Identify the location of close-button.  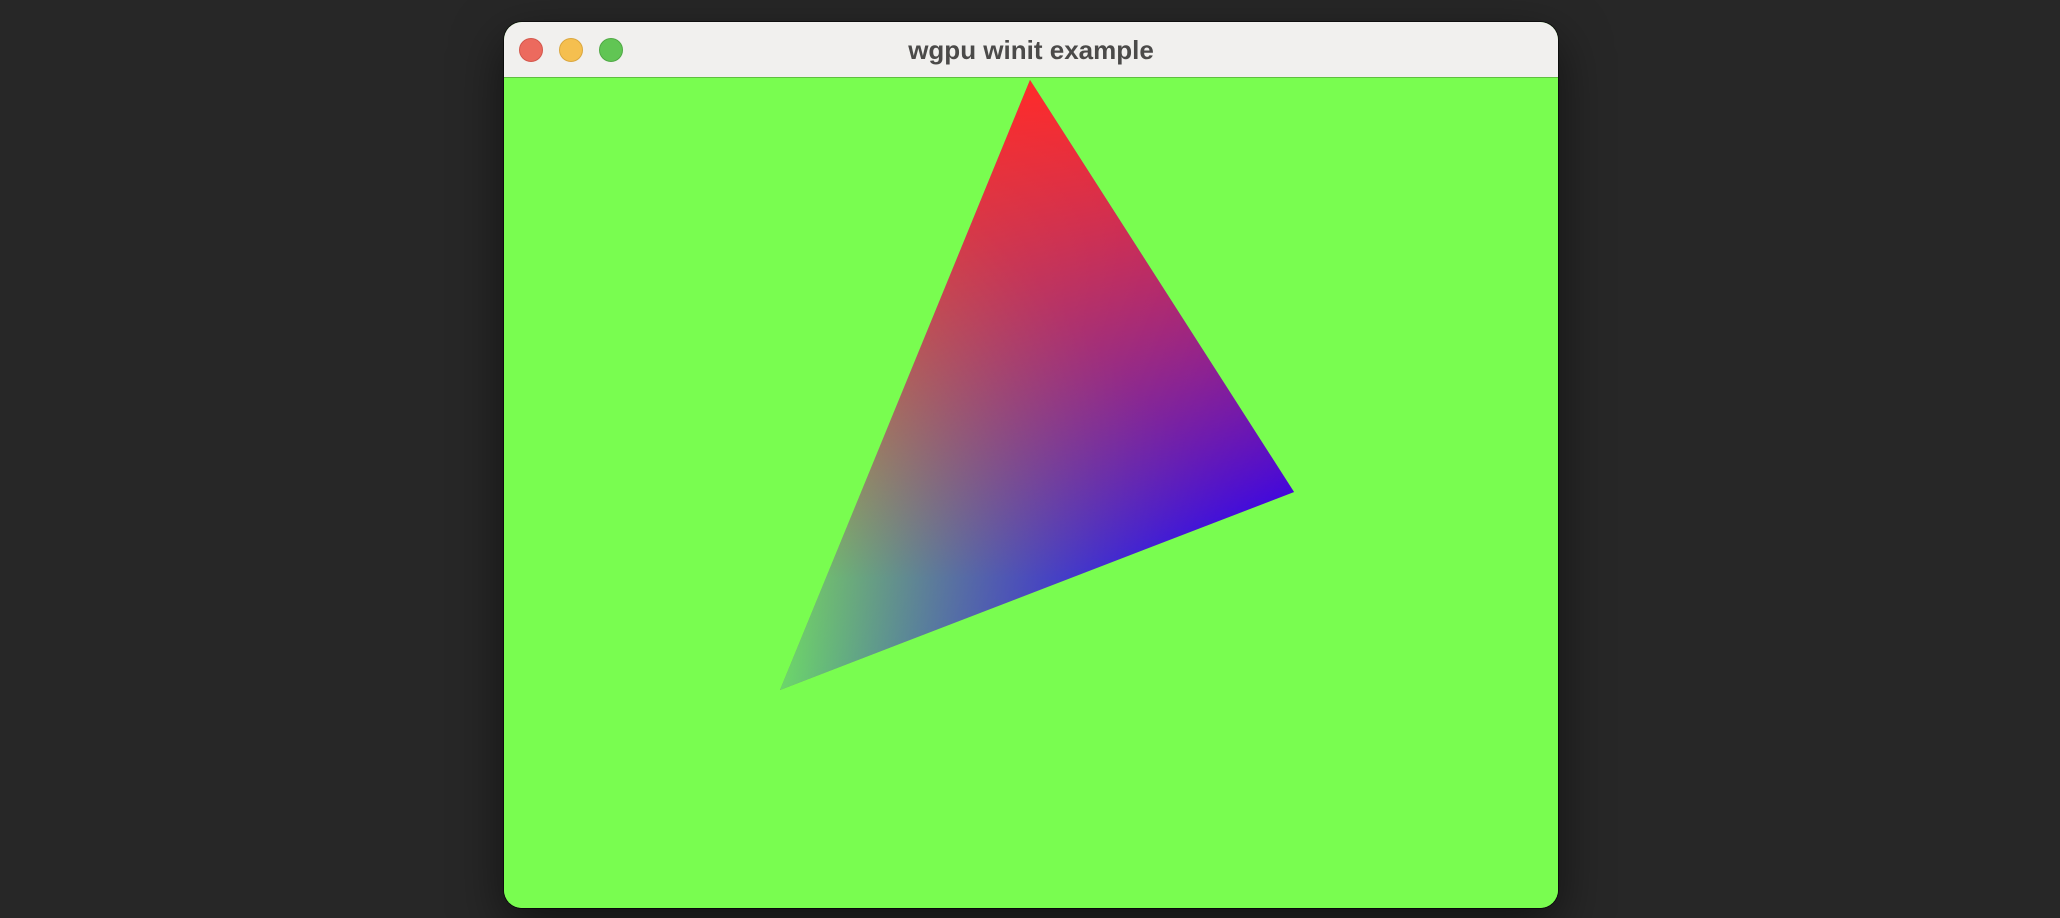
(531, 50).